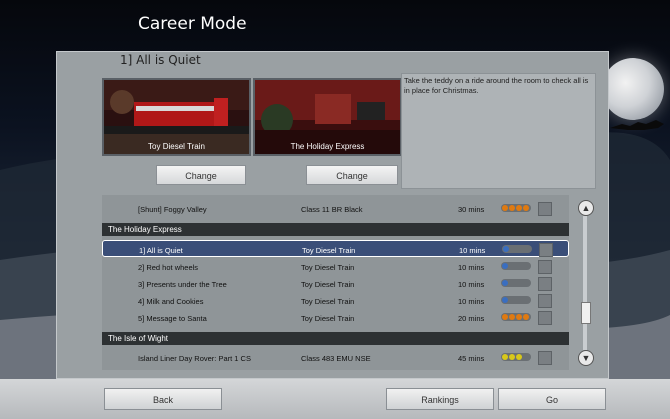 This screenshot has height=419, width=670. I want to click on santa-sleigh-silhouette, so click(637, 125).